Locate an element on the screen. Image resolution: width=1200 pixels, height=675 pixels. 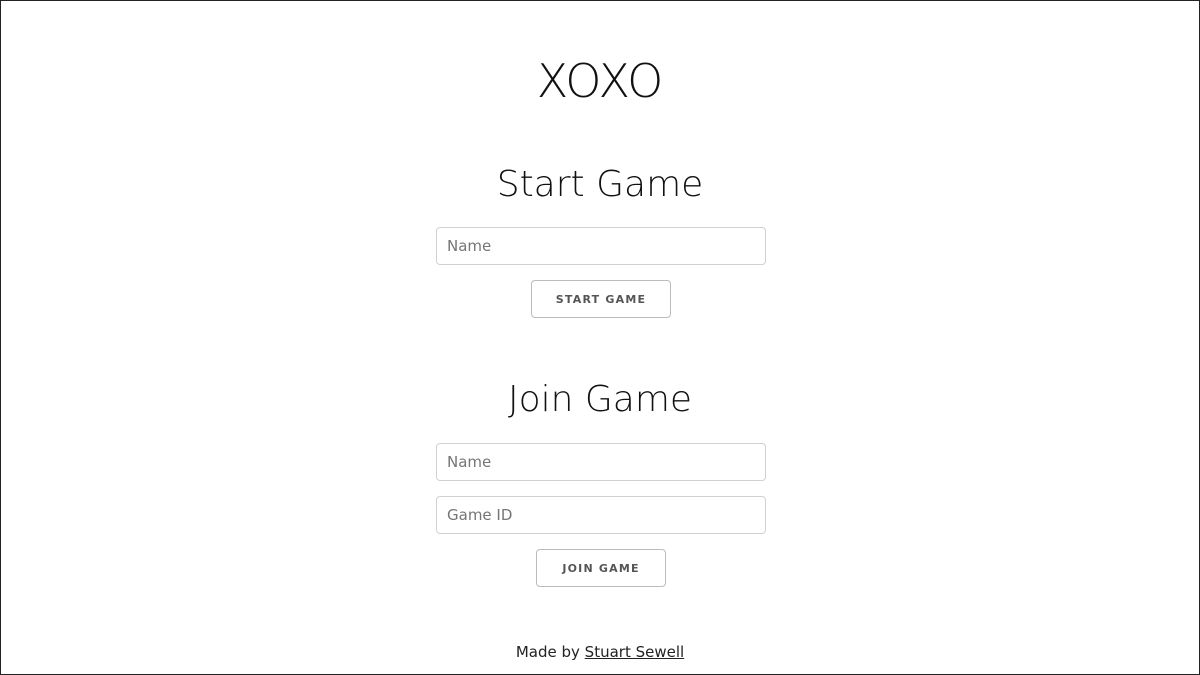
footer-prefix: Made by is located at coordinates (547, 652).